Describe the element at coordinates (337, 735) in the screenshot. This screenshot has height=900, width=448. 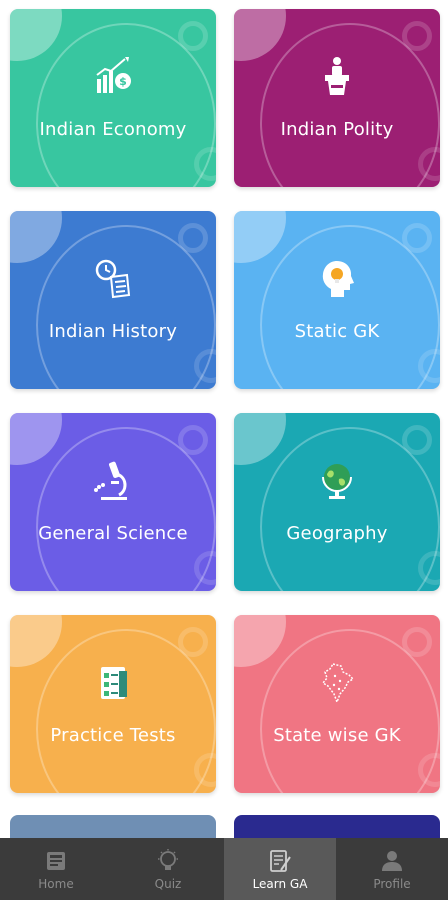
I see `card-label: State wise GK` at that location.